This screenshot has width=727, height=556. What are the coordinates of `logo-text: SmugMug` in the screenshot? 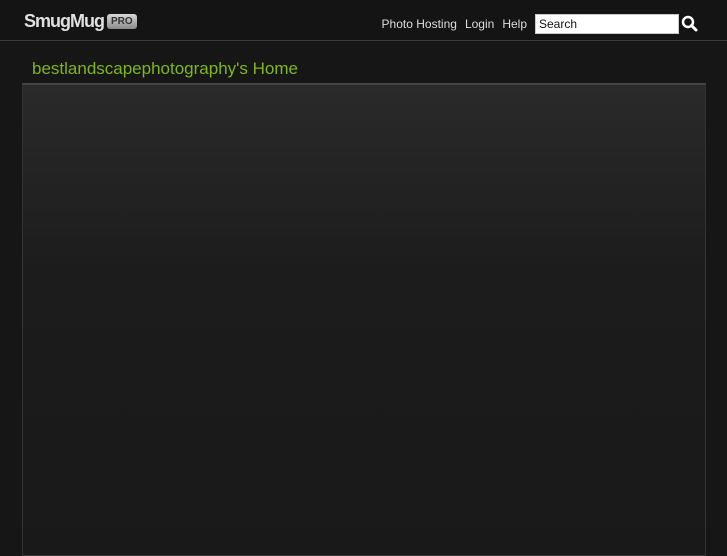 It's located at (64, 21).